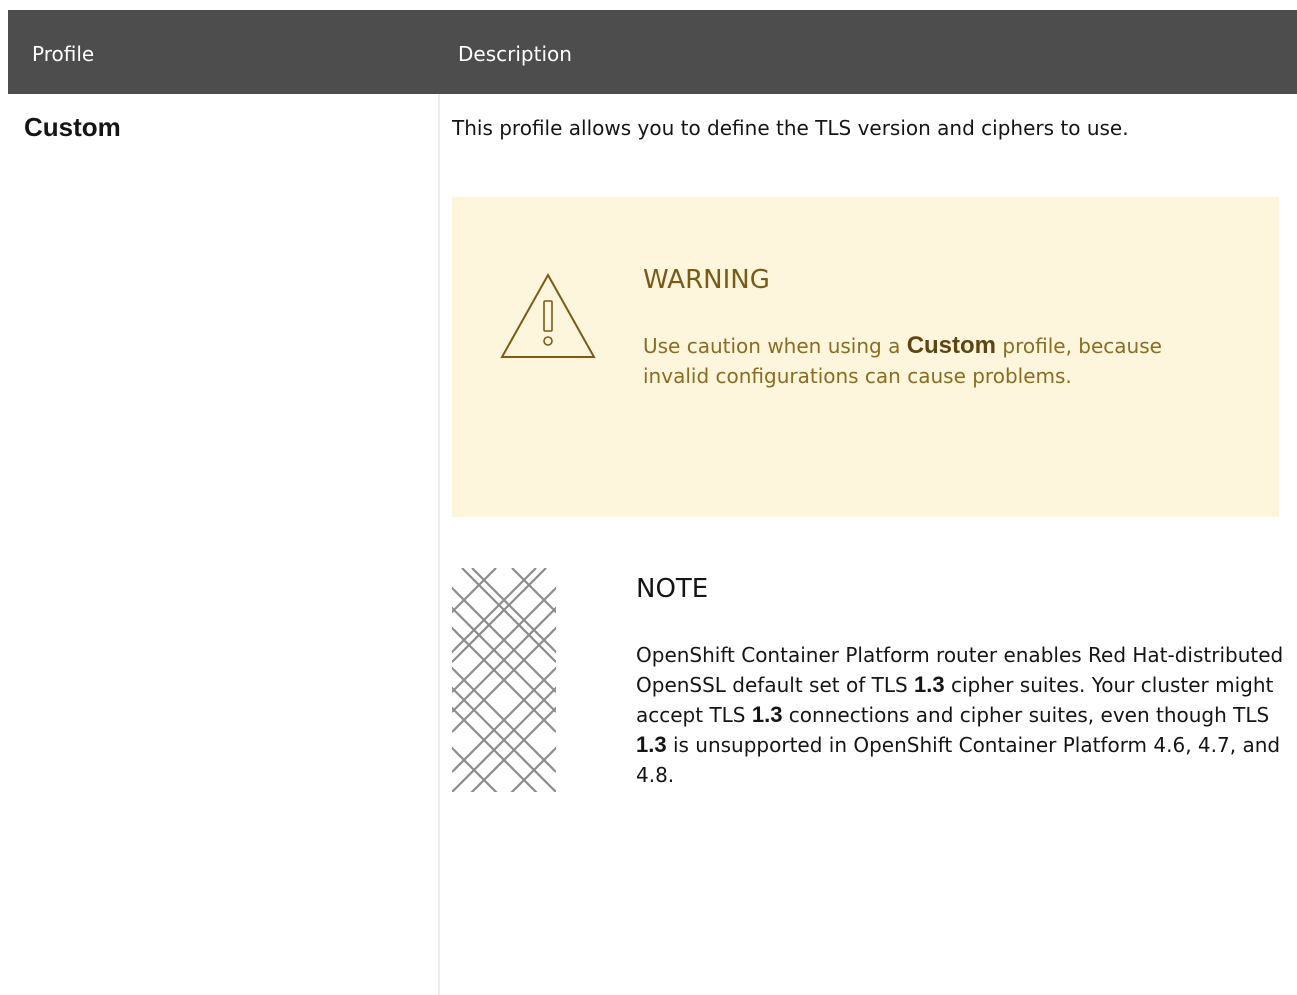  What do you see at coordinates (951, 345) in the screenshot?
I see `warning-text-bold: Custom` at bounding box center [951, 345].